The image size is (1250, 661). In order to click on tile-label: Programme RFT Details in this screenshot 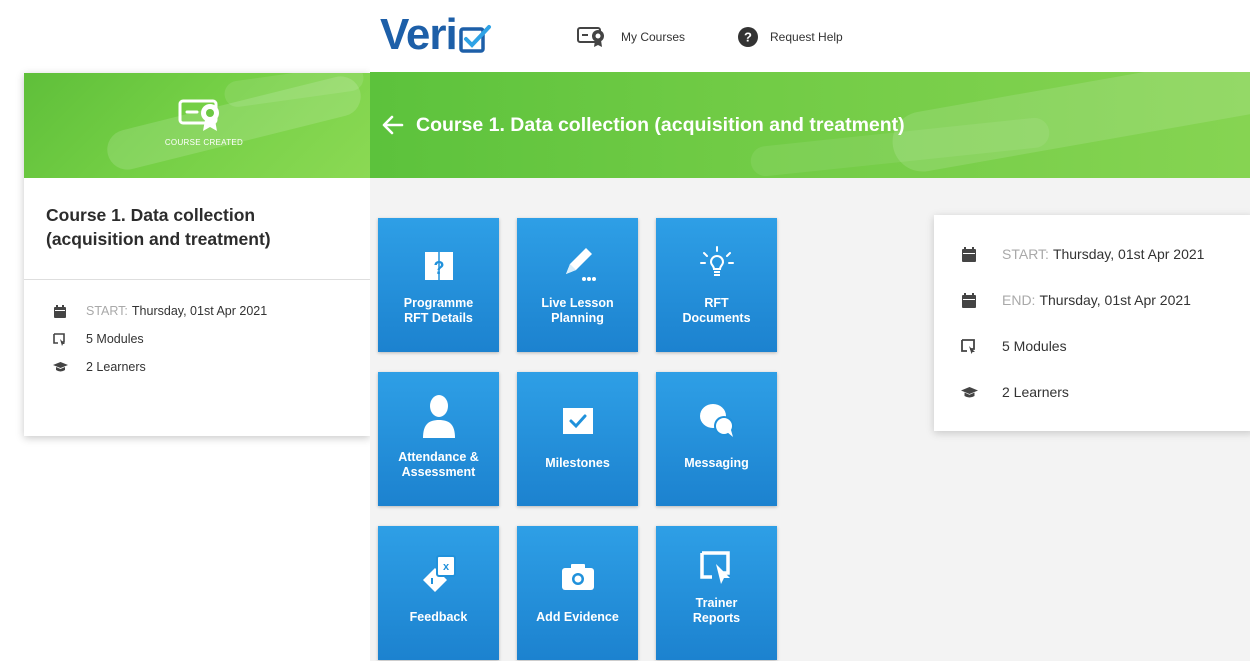, I will do `click(438, 310)`.